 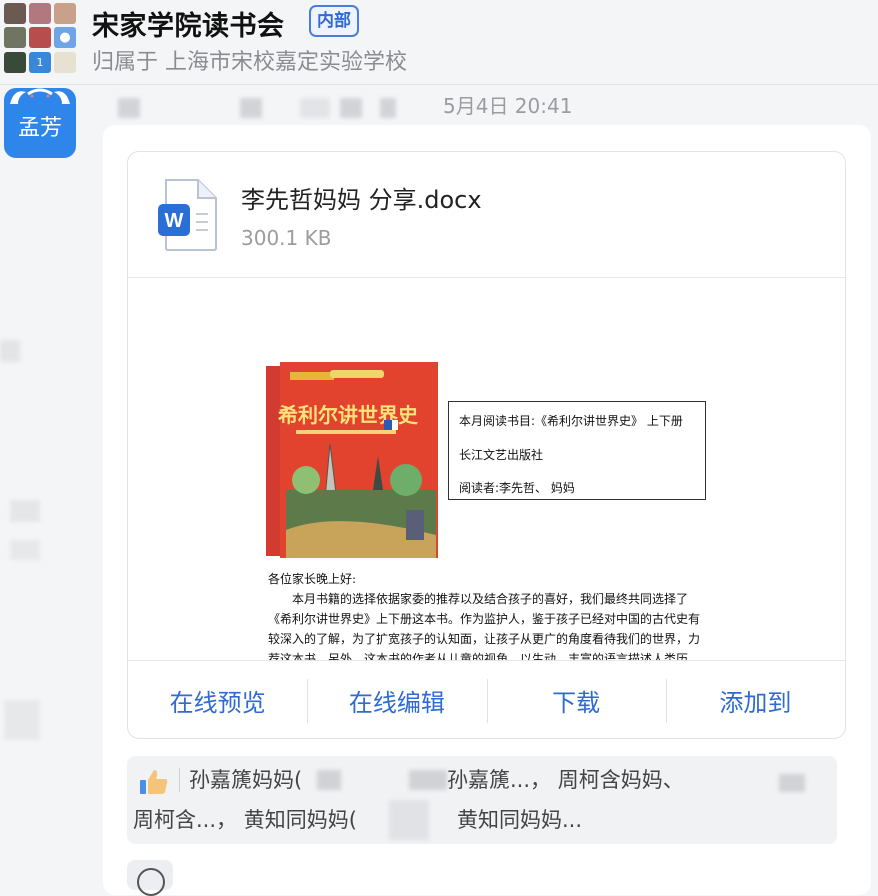 I want to click on cat-ears-icon, so click(x=40, y=96).